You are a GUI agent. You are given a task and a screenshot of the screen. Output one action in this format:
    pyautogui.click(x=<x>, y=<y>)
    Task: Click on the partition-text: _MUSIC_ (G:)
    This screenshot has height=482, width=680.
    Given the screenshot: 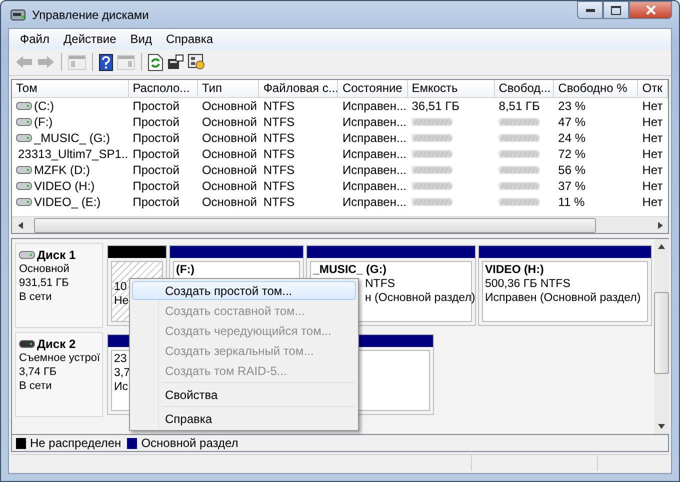 What is the action you would take?
    pyautogui.click(x=349, y=270)
    